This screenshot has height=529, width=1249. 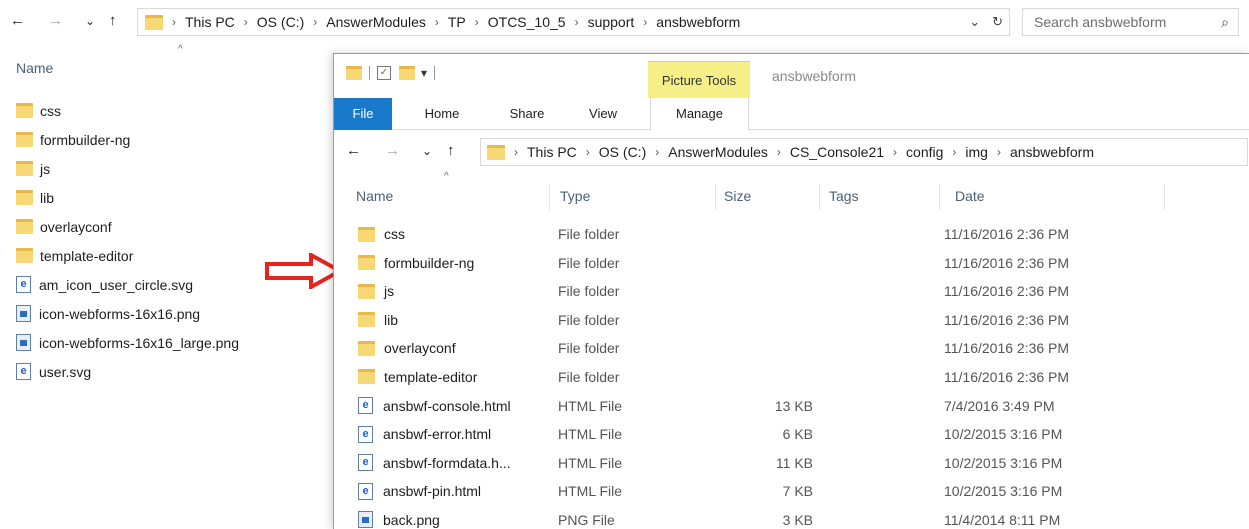 What do you see at coordinates (791, 234) in the screenshot?
I see `table-row: css File folder 11/16/2016 2:36 PM` at bounding box center [791, 234].